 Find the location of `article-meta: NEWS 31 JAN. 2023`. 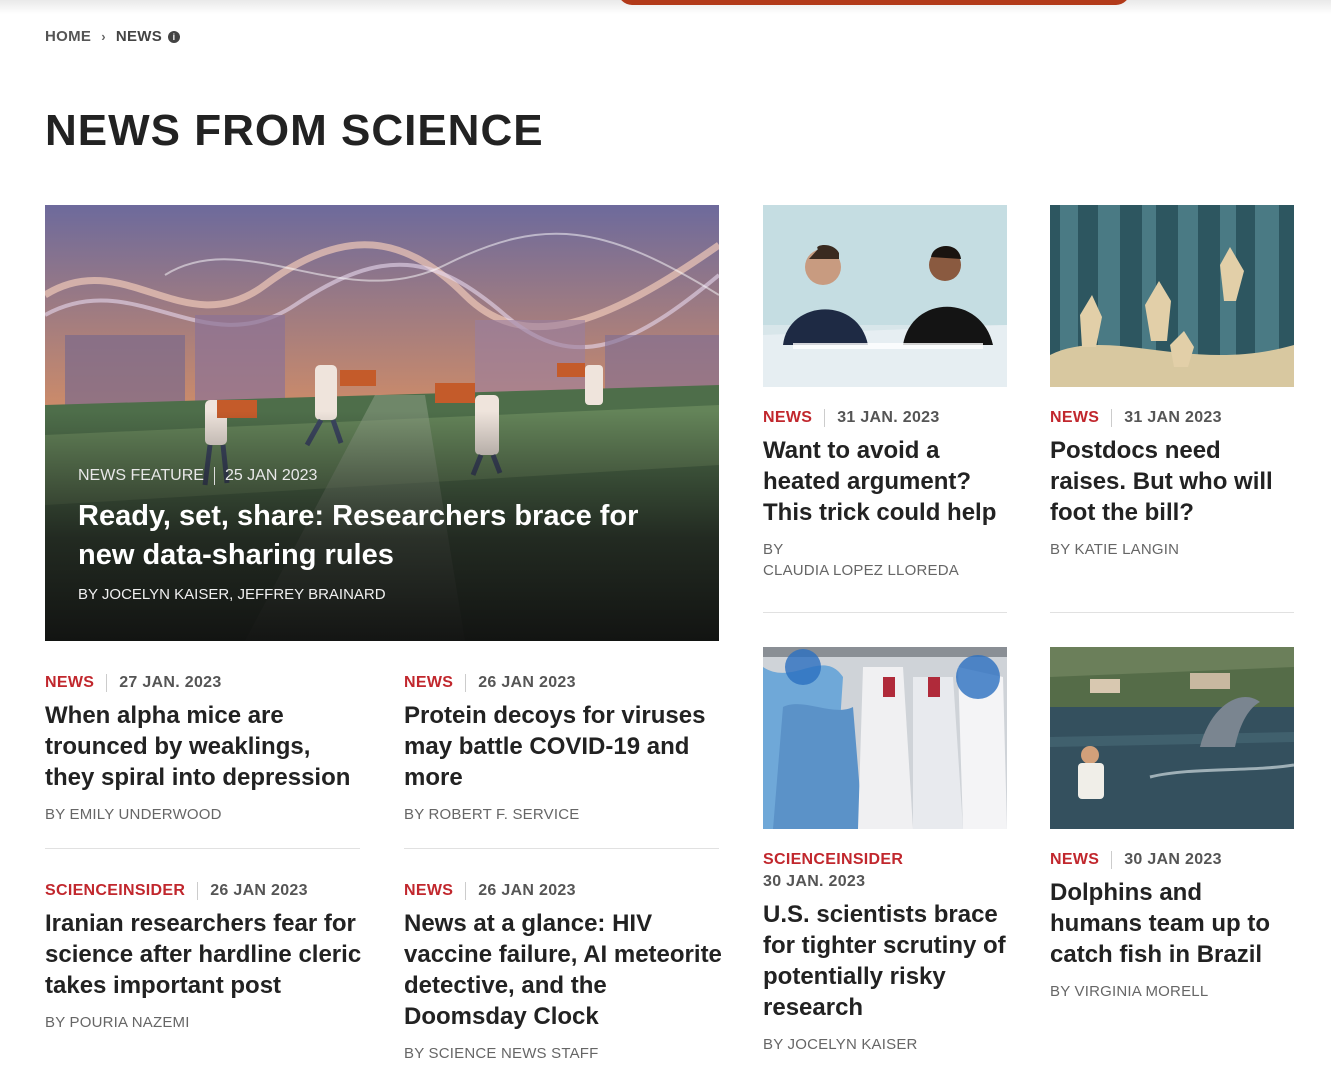

article-meta: NEWS 31 JAN. 2023 is located at coordinates (885, 418).